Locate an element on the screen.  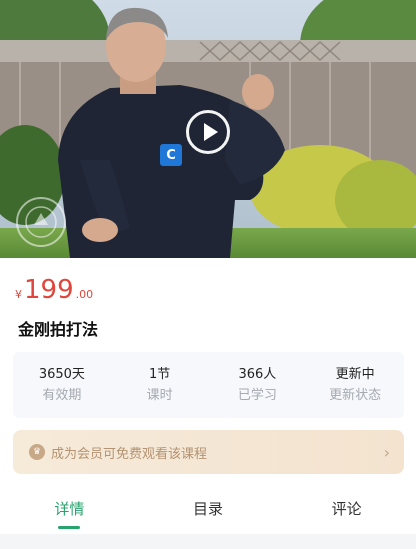
stat-update-status: 更新中 更新状态 is located at coordinates (355, 385).